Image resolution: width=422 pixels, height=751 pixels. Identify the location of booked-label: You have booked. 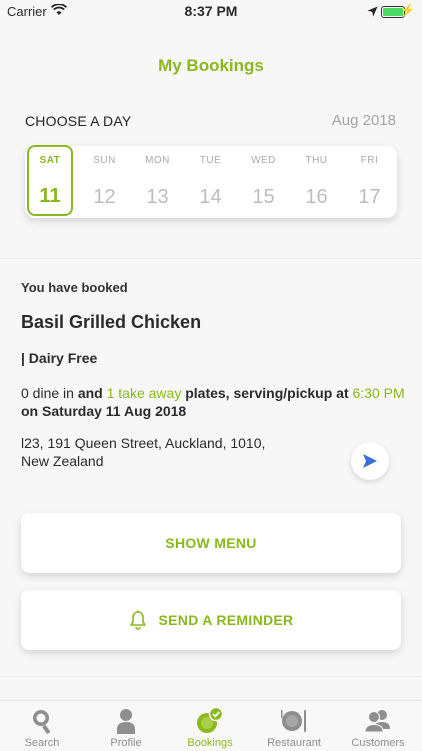
(74, 287).